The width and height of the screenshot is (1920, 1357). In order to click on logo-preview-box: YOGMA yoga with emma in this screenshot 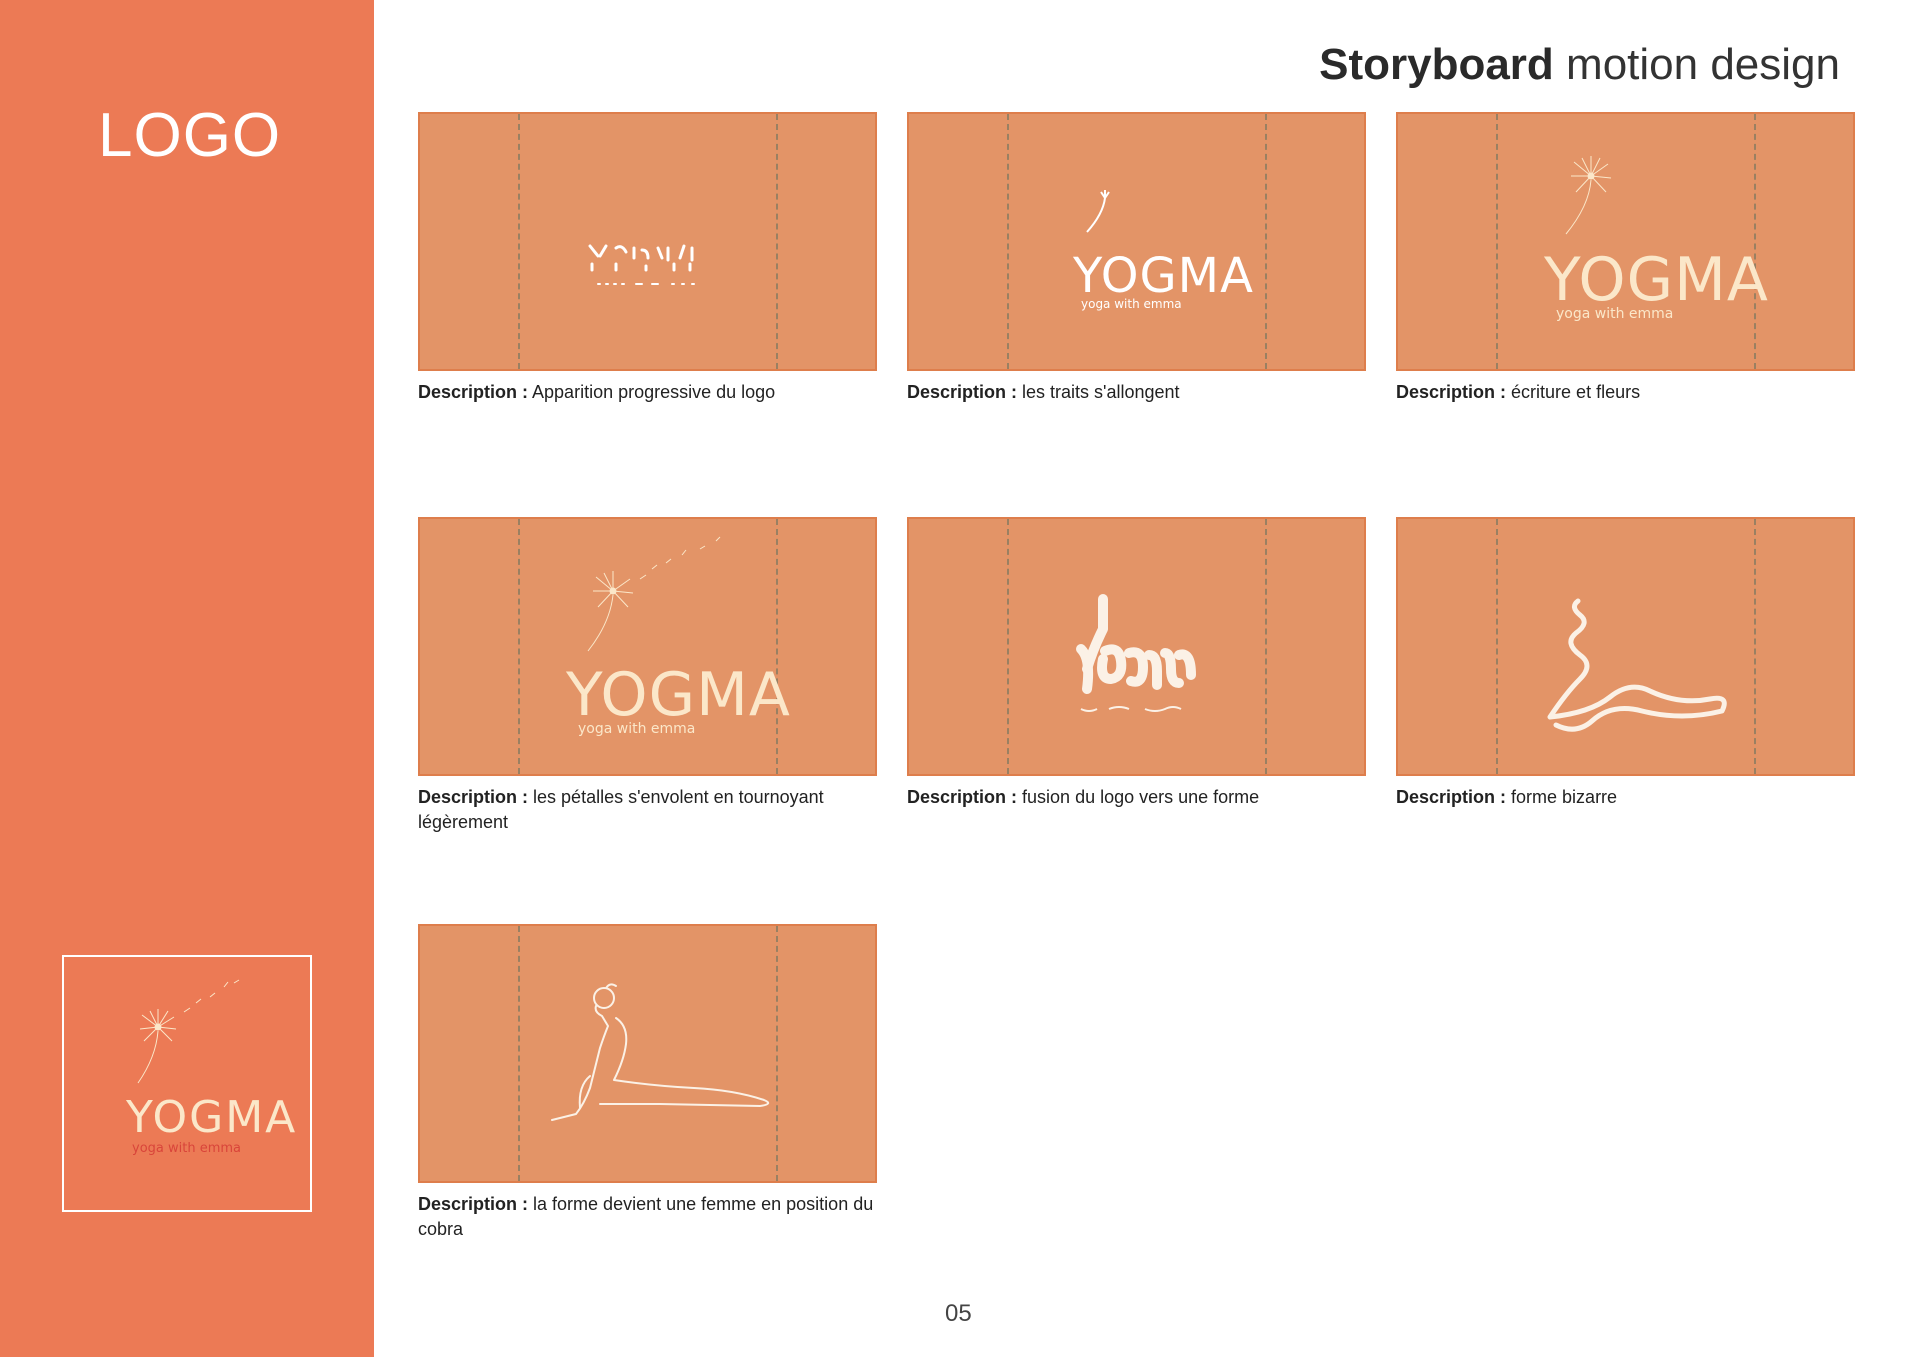, I will do `click(187, 1083)`.